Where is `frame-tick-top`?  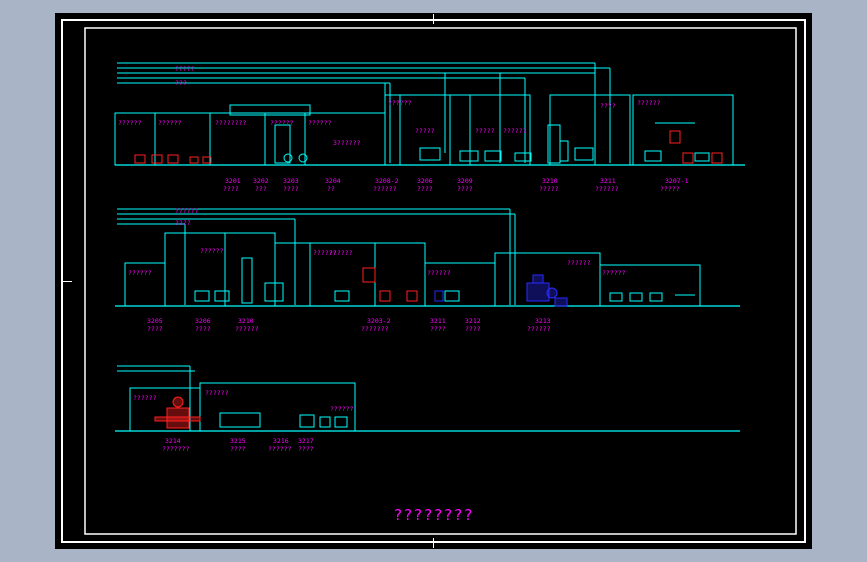
frame-tick-top is located at coordinates (433, 19).